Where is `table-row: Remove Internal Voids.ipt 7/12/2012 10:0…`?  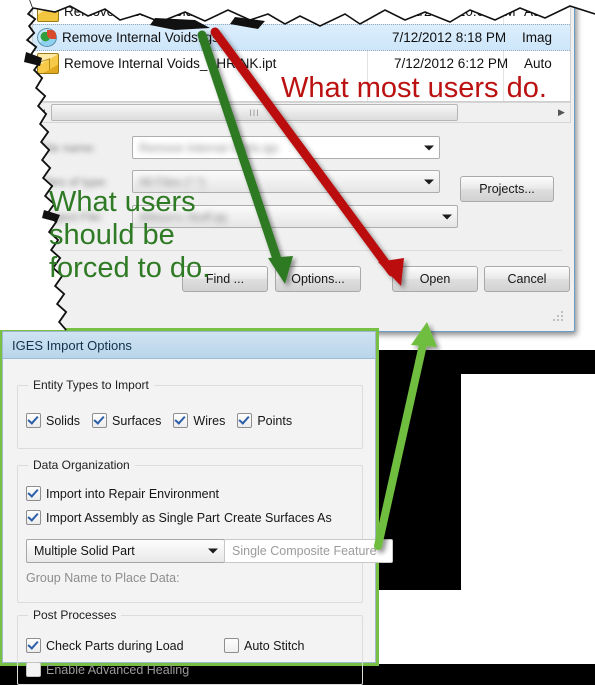 table-row: Remove Internal Voids.ipt 7/12/2012 10:0… is located at coordinates (301, 12).